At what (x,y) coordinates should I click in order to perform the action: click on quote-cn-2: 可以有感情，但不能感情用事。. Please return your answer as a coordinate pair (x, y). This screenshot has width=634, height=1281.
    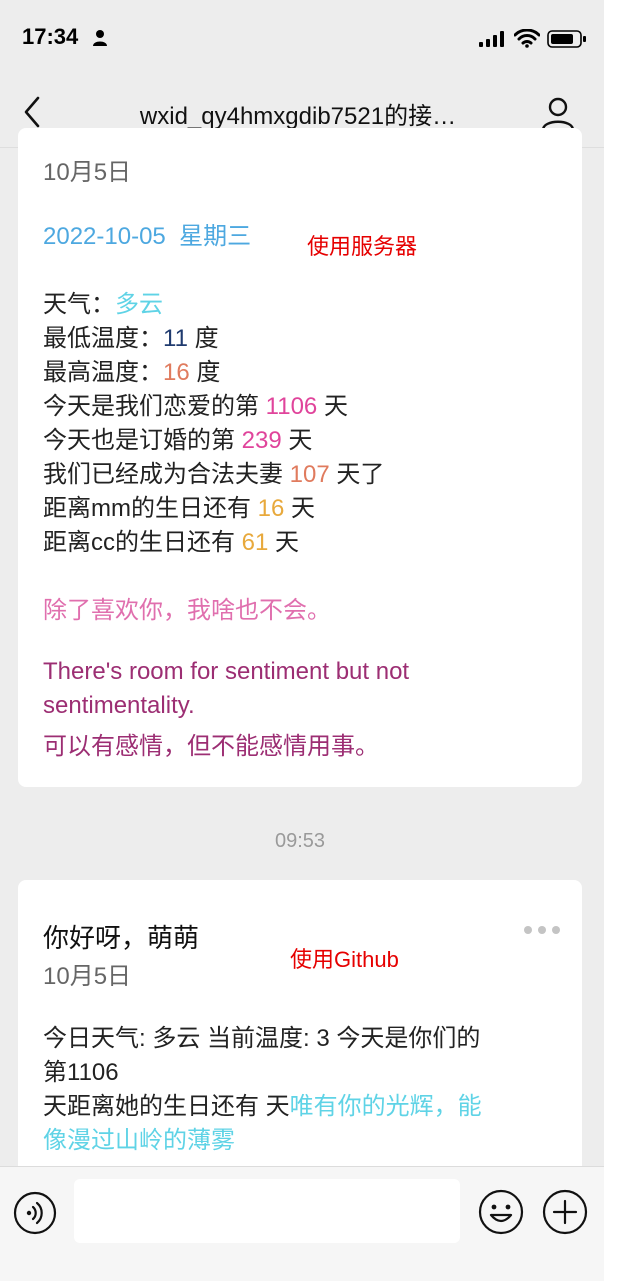
    Looking at the image, I should click on (211, 746).